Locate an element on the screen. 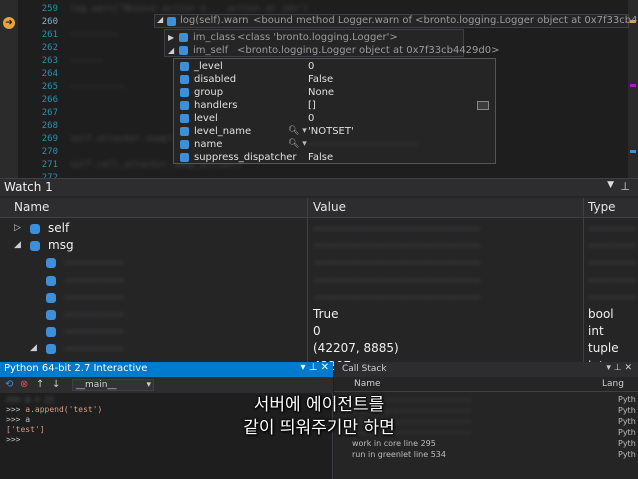 The width and height of the screenshot is (638, 479). line-number: 262 is located at coordinates (49, 48).